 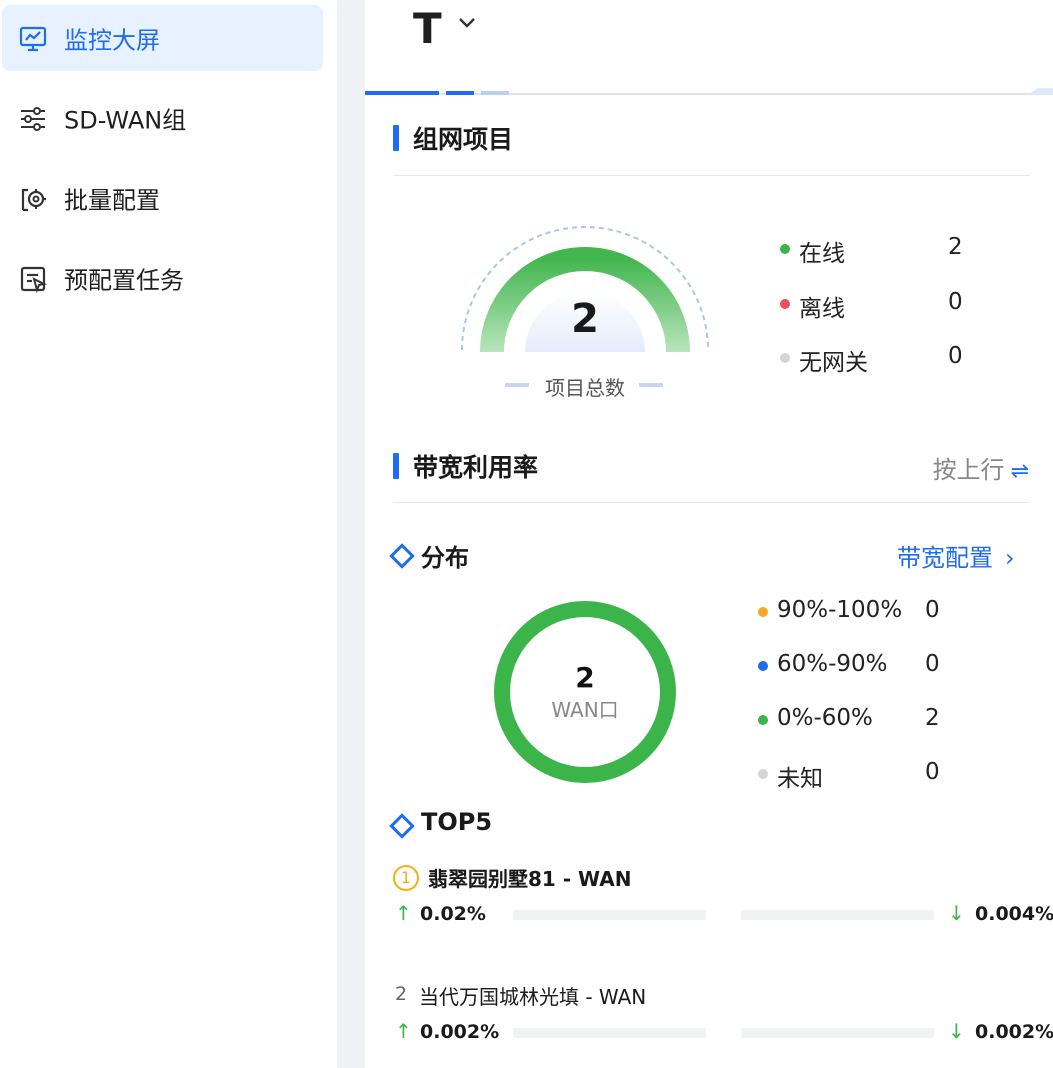 I want to click on sidebar-item-label: 预配置任务, so click(x=124, y=280).